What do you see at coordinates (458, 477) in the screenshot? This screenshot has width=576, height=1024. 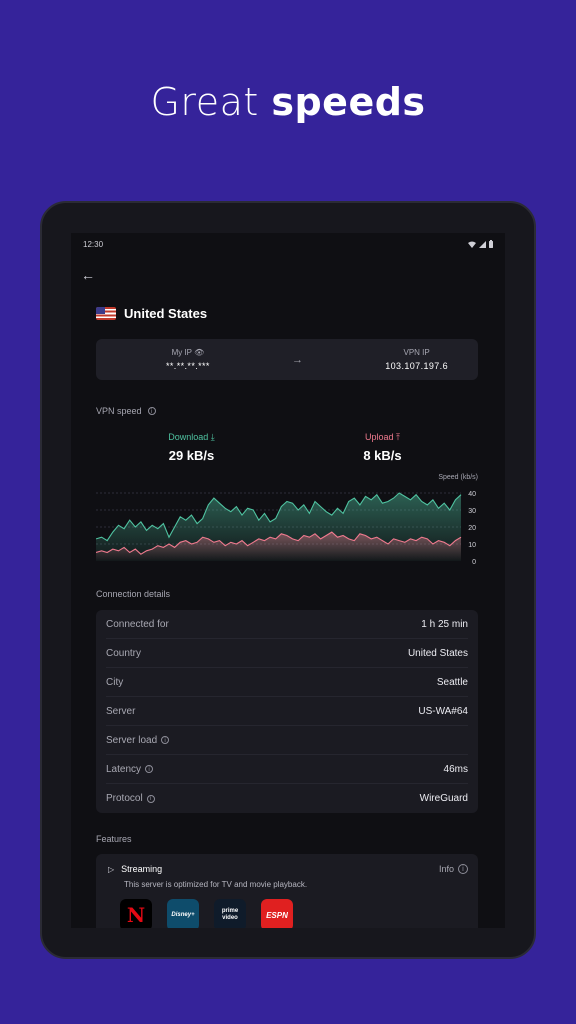 I see `chart-y-axis-label: Speed (kb/s)` at bounding box center [458, 477].